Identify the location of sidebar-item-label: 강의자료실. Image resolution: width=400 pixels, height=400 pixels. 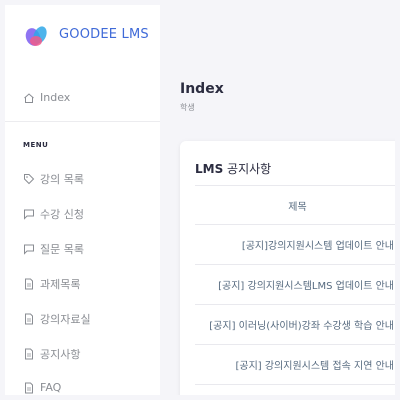
(65, 319).